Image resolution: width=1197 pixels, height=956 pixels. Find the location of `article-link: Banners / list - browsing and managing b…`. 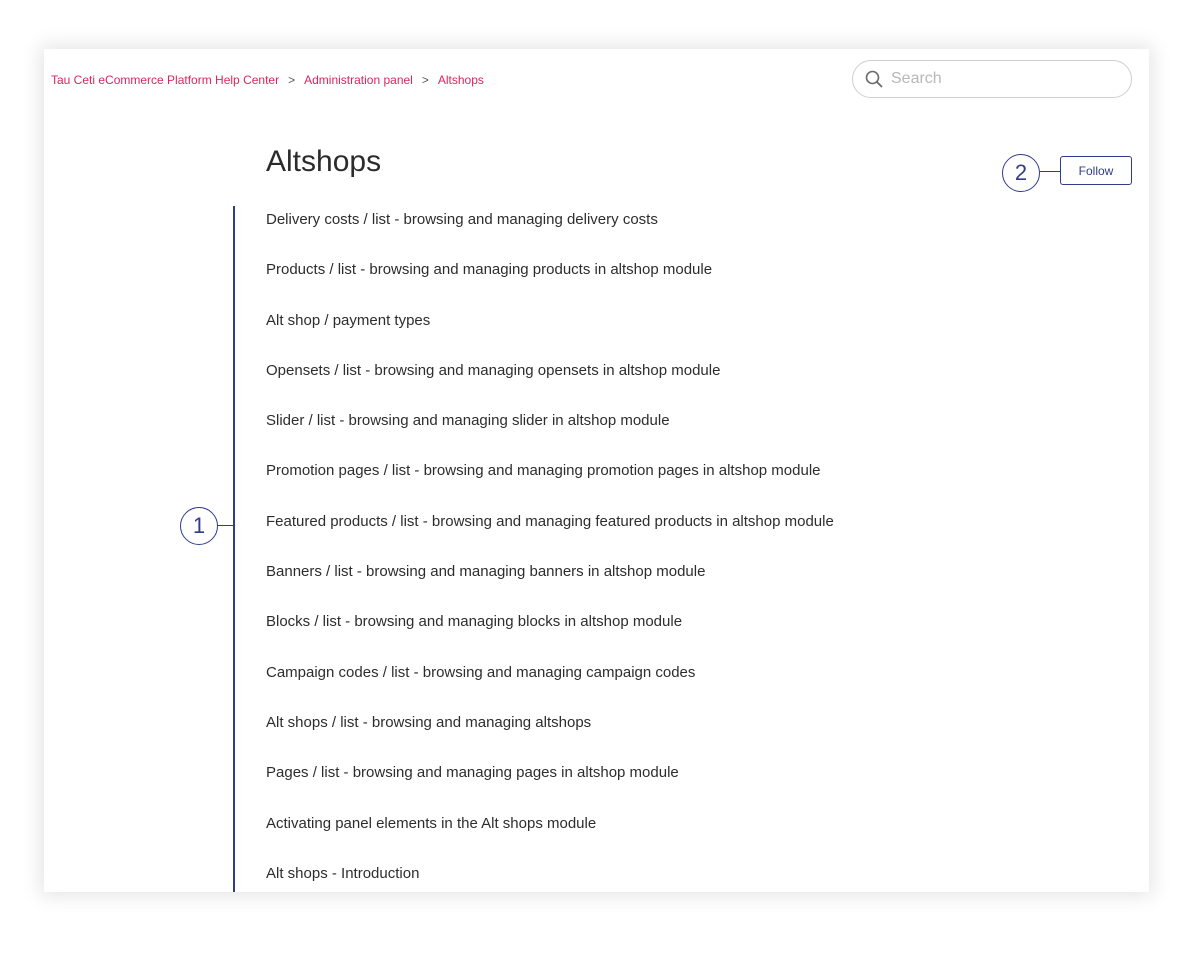

article-link: Banners / list - browsing and managing b… is located at coordinates (550, 584).